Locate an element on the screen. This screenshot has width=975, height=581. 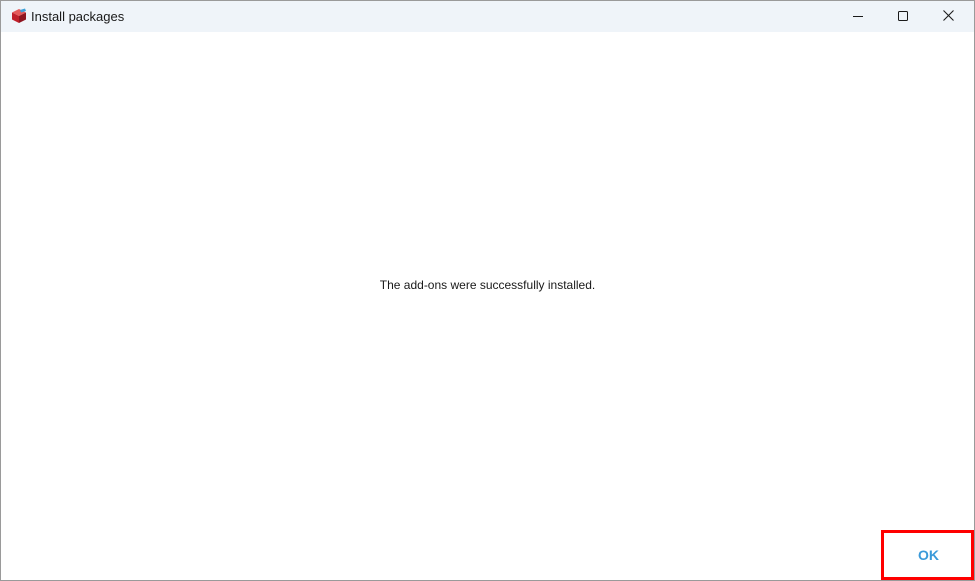
window-title: Install packages is located at coordinates (78, 16).